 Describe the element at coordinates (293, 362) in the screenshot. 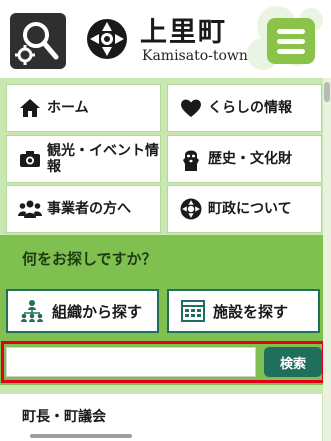

I see `search-button: 検索` at that location.